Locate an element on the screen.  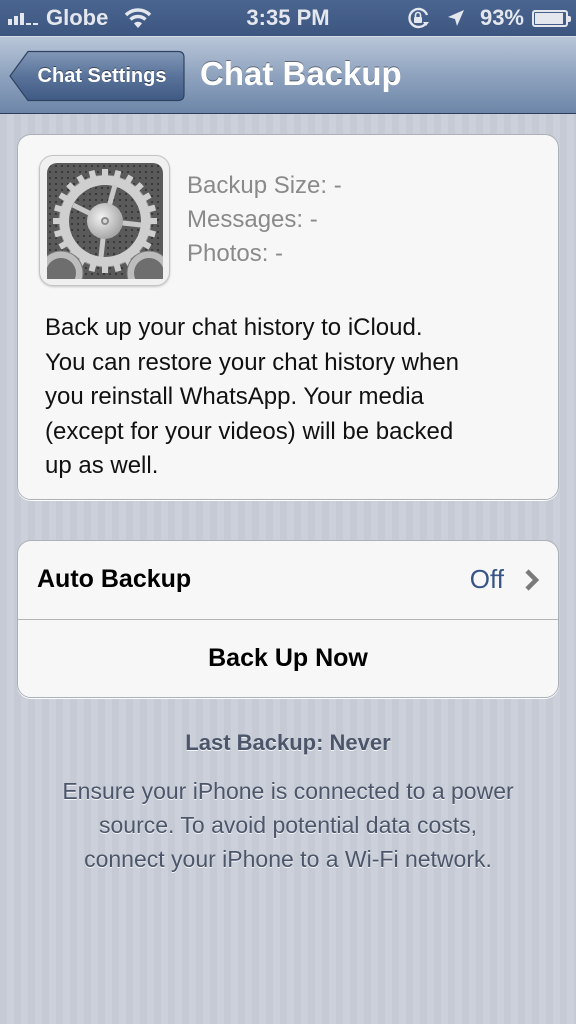
description-line: up as well. is located at coordinates (102, 465).